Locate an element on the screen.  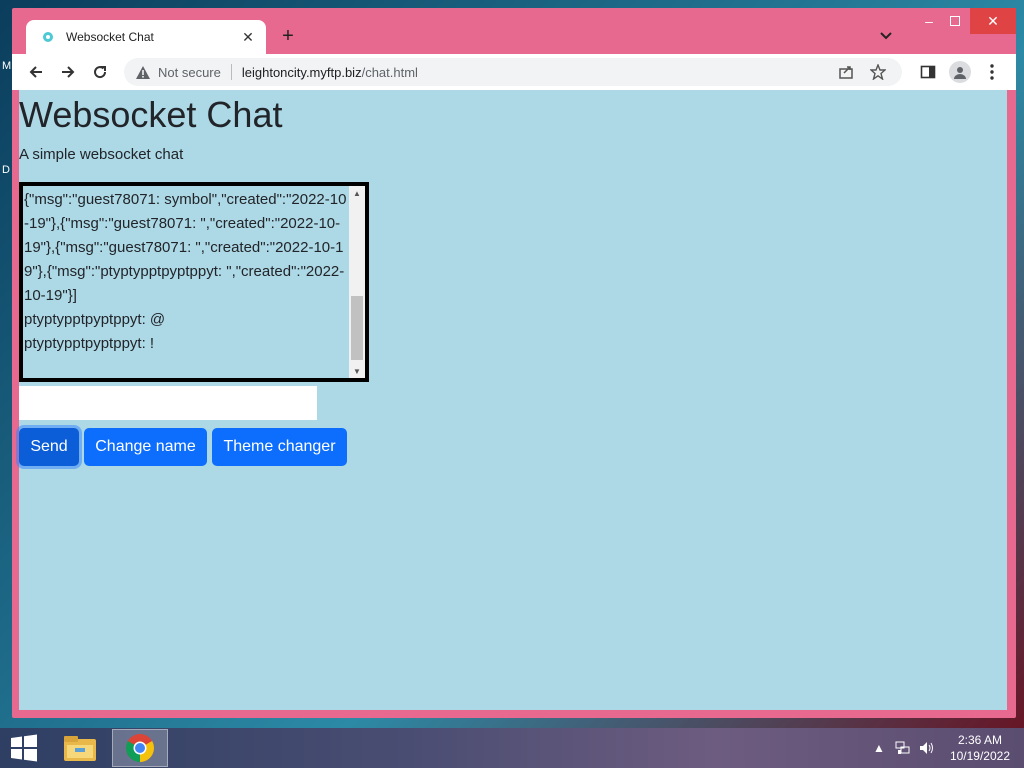
taskbar-clock: 2:36 AM 10/19/2022 is located at coordinates (982, 748).